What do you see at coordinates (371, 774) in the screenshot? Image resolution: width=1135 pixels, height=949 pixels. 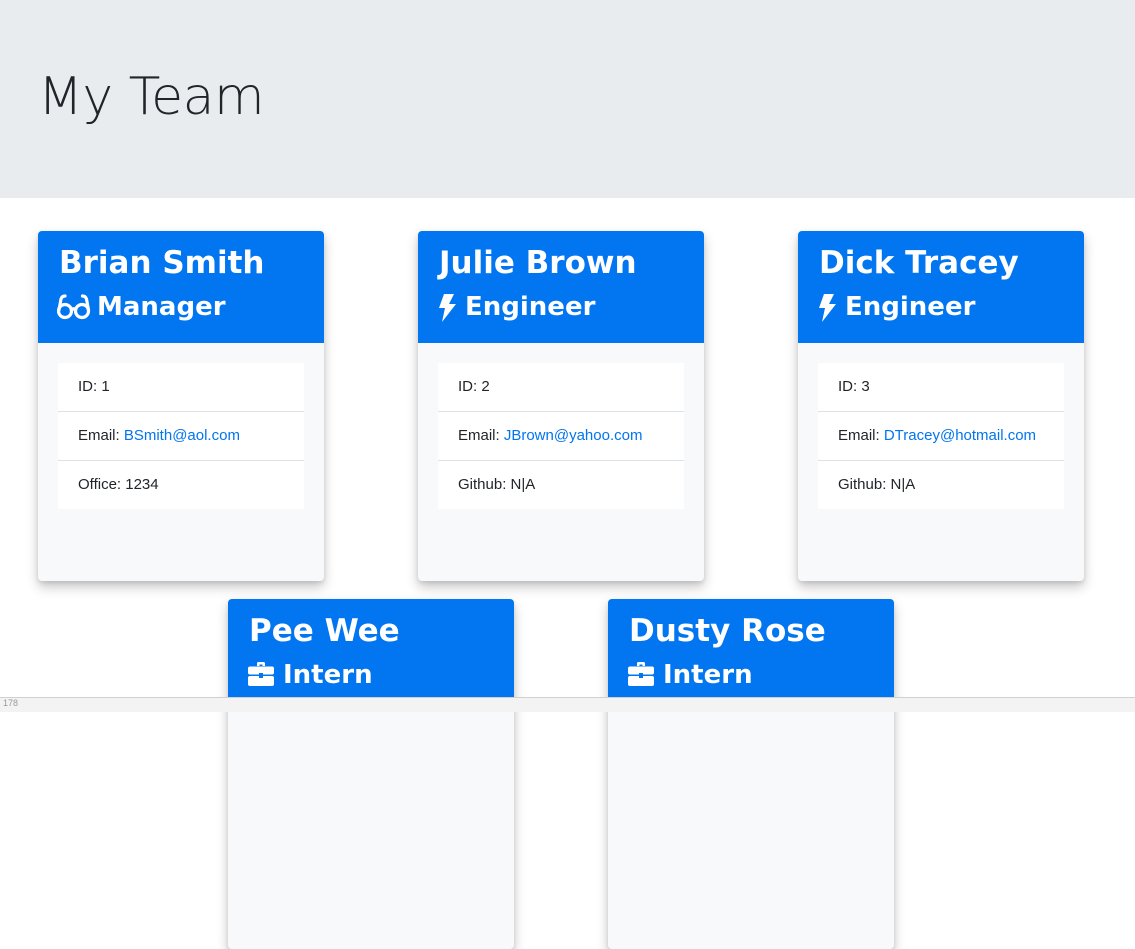 I see `employee-card: Pee Wee Intern` at bounding box center [371, 774].